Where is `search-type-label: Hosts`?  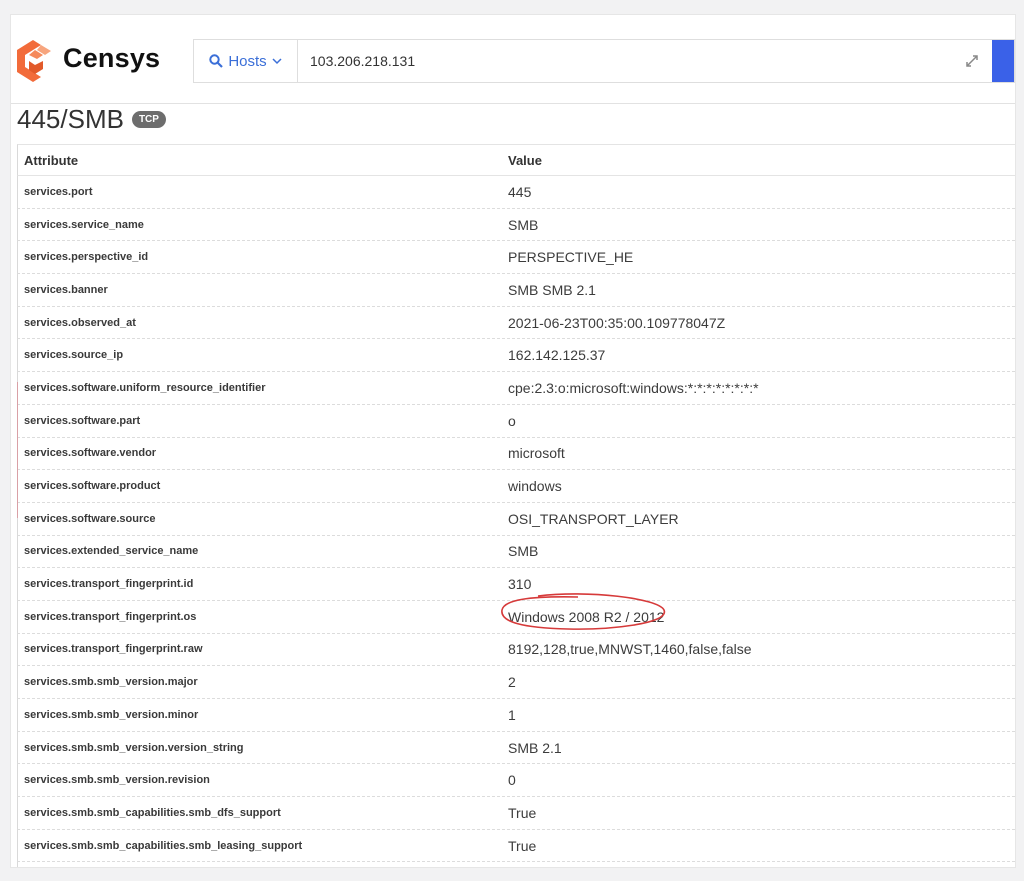
search-type-label: Hosts is located at coordinates (247, 61).